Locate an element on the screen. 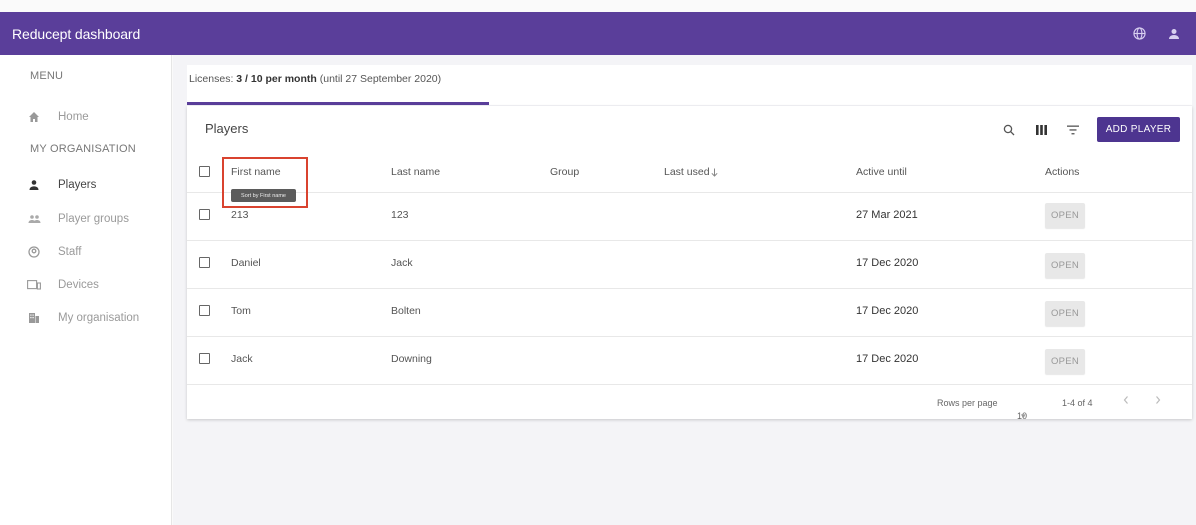  sidebar-item-players: Players is located at coordinates (86, 185).